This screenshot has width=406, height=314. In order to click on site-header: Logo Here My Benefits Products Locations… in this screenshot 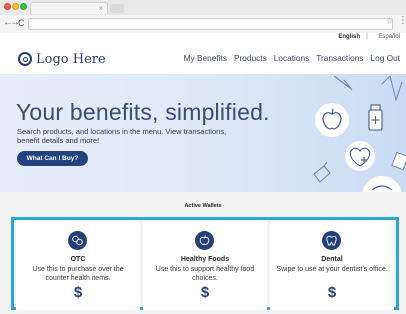, I will do `click(203, 59)`.